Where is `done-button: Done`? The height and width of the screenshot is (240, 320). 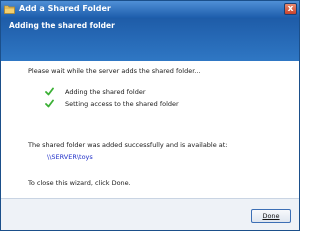
done-button: Done is located at coordinates (271, 216).